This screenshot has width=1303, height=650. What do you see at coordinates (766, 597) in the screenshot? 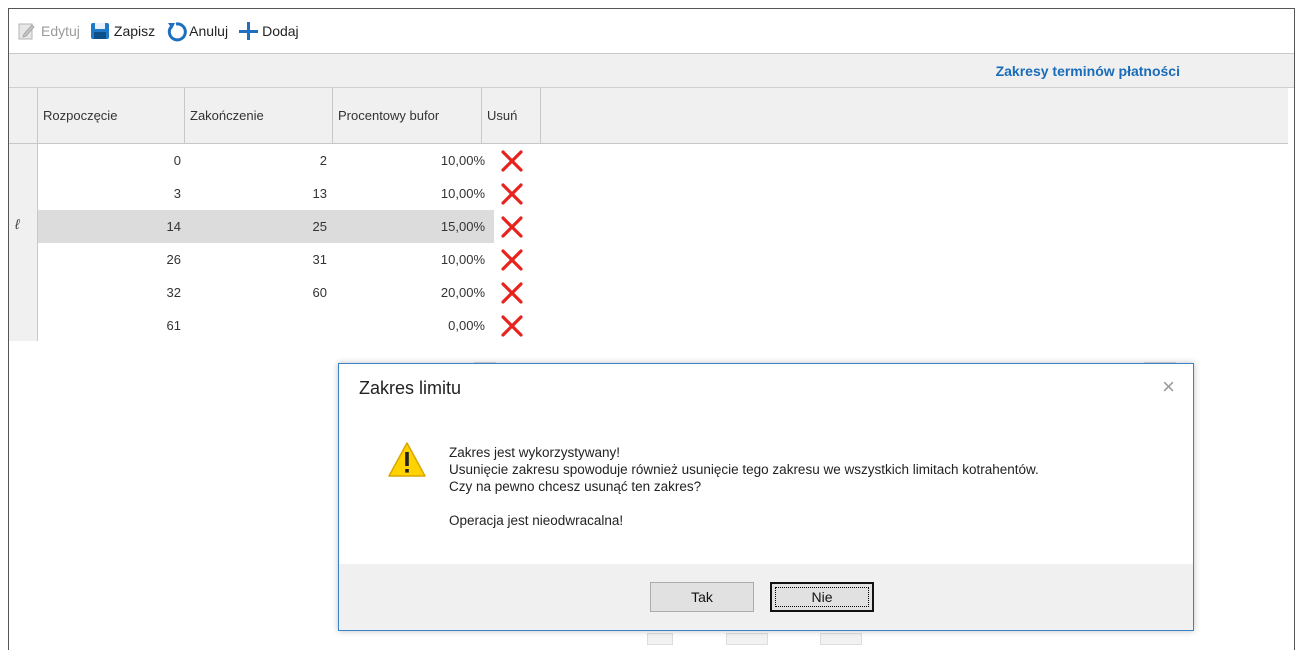
I see `dialog-footer: Tak Nie` at bounding box center [766, 597].